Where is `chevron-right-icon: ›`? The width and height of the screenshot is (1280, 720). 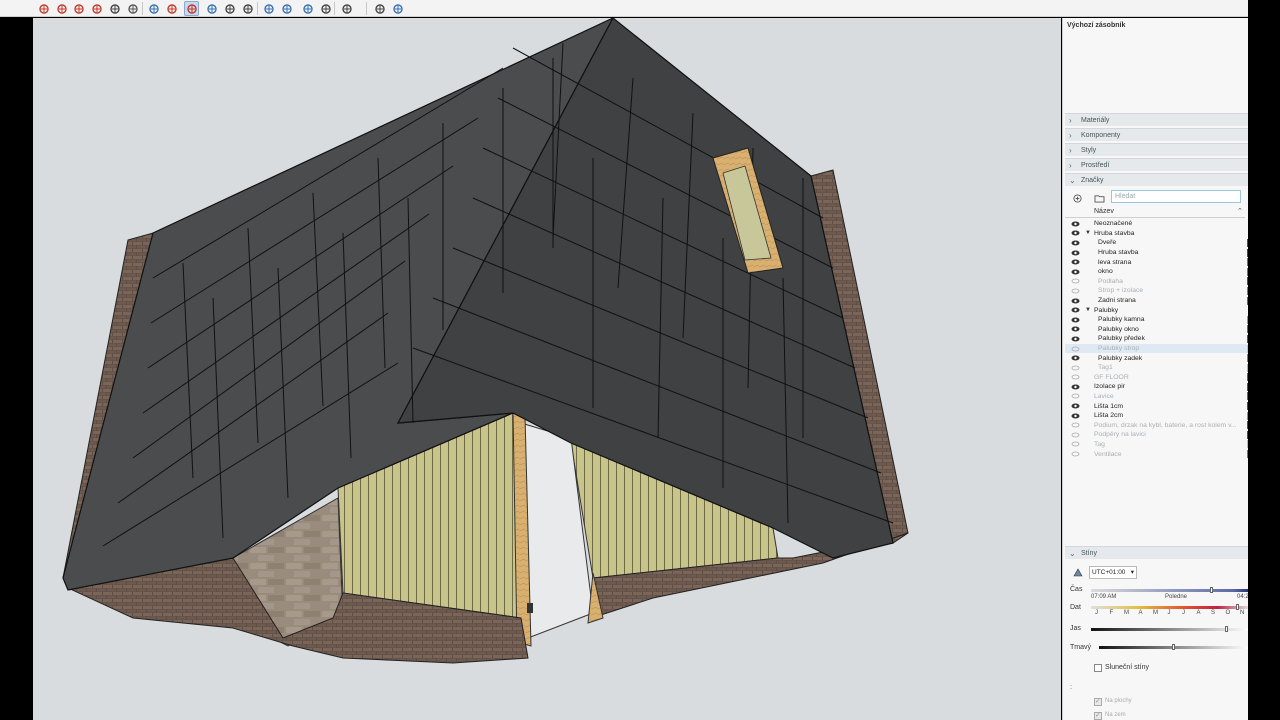
chevron-right-icon: › is located at coordinates (1070, 135).